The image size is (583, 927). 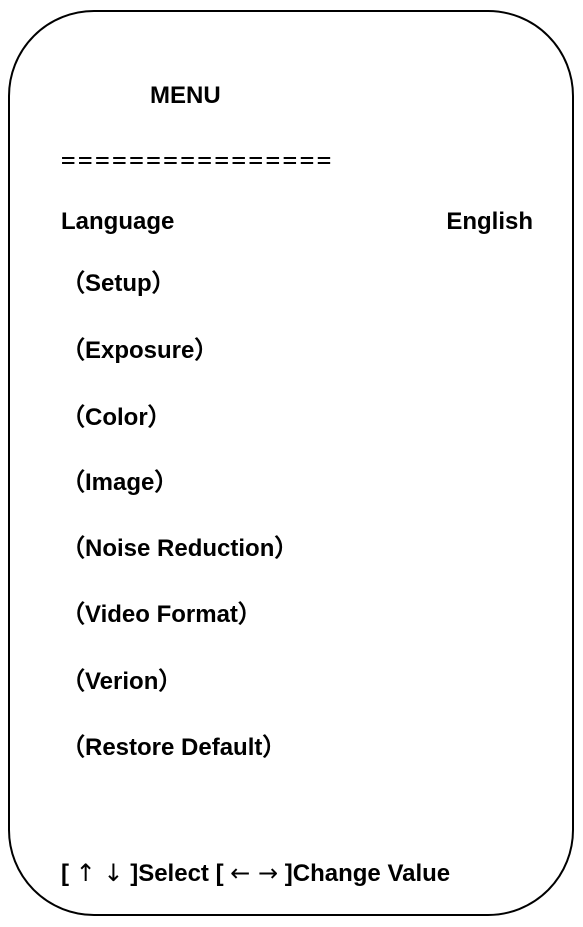 What do you see at coordinates (297, 483) in the screenshot?
I see `menu-item-image: （Image）` at bounding box center [297, 483].